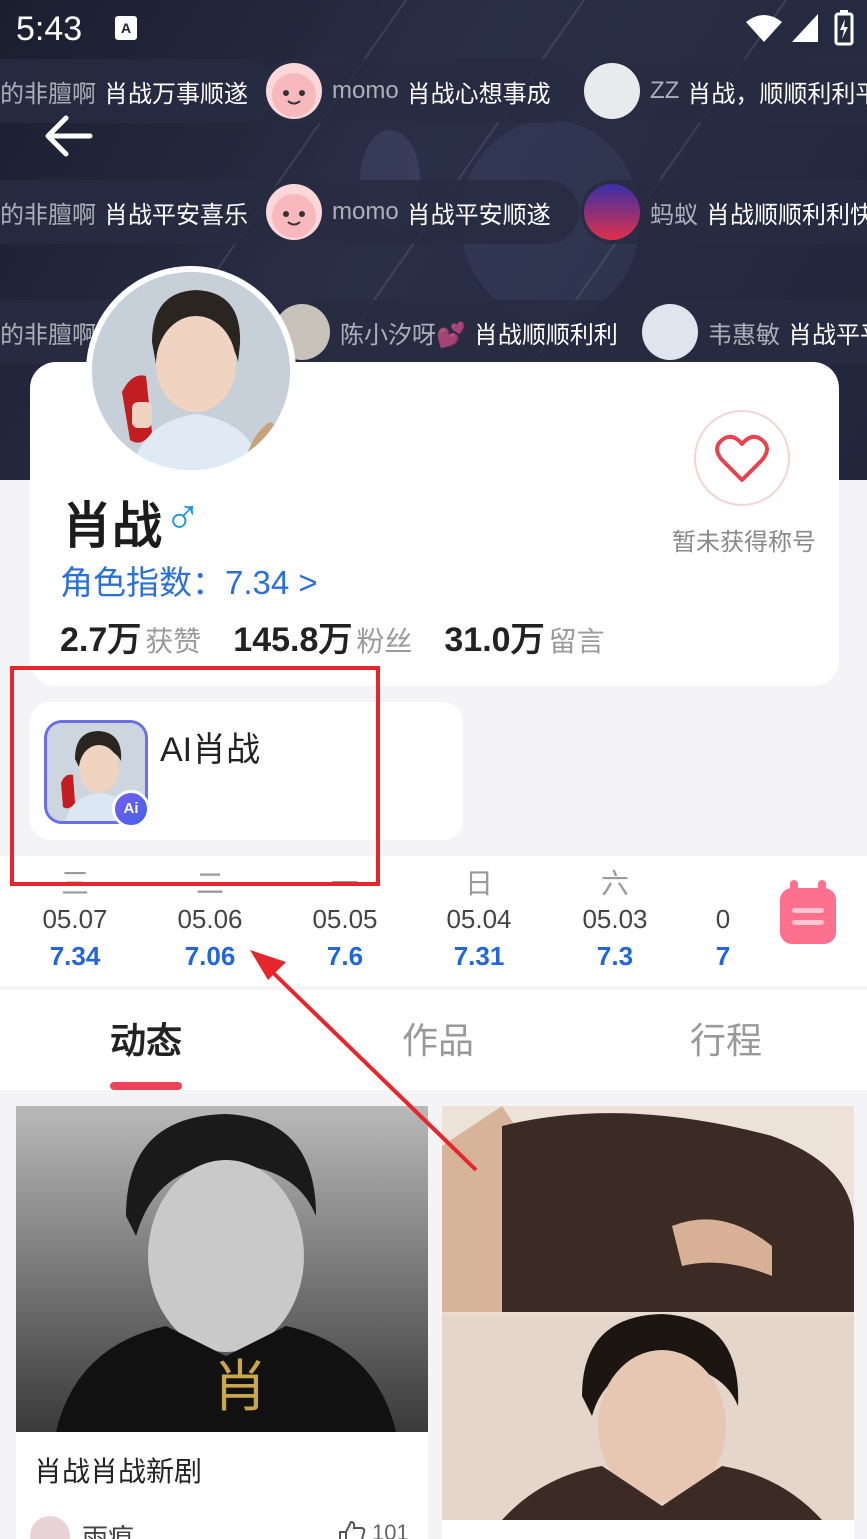  I want to click on calendar-button, so click(808, 913).